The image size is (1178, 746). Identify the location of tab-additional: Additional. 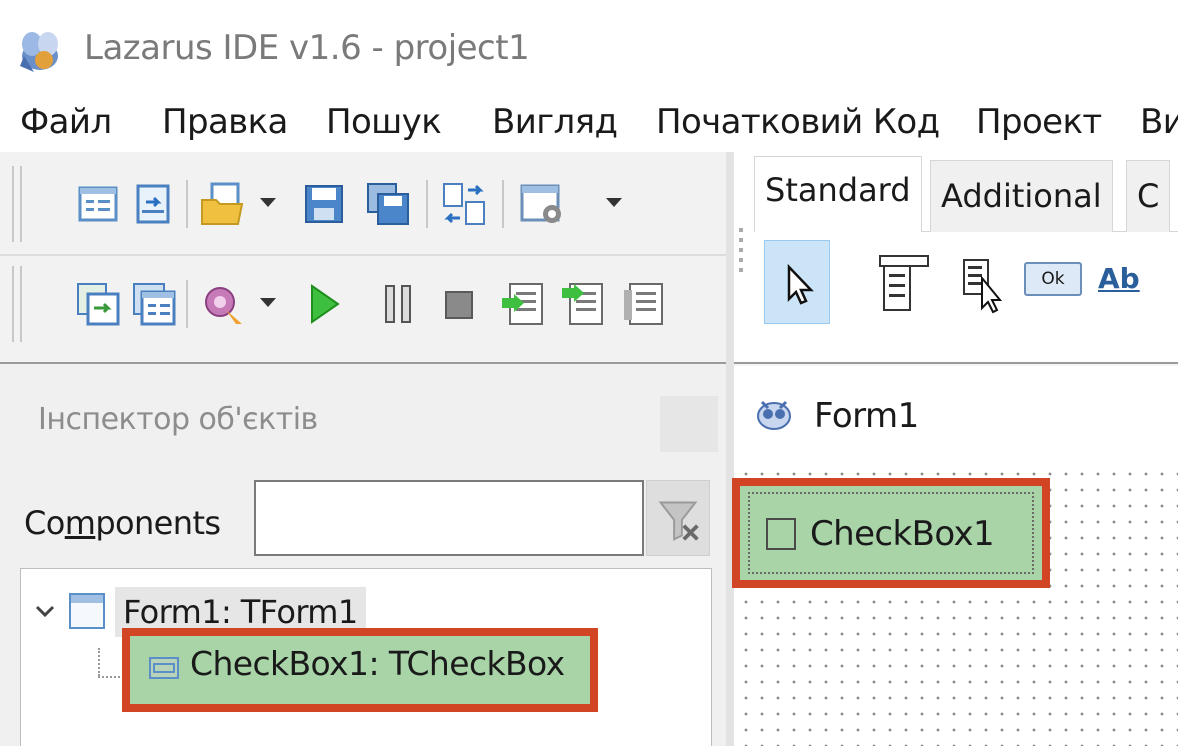
(1021, 196).